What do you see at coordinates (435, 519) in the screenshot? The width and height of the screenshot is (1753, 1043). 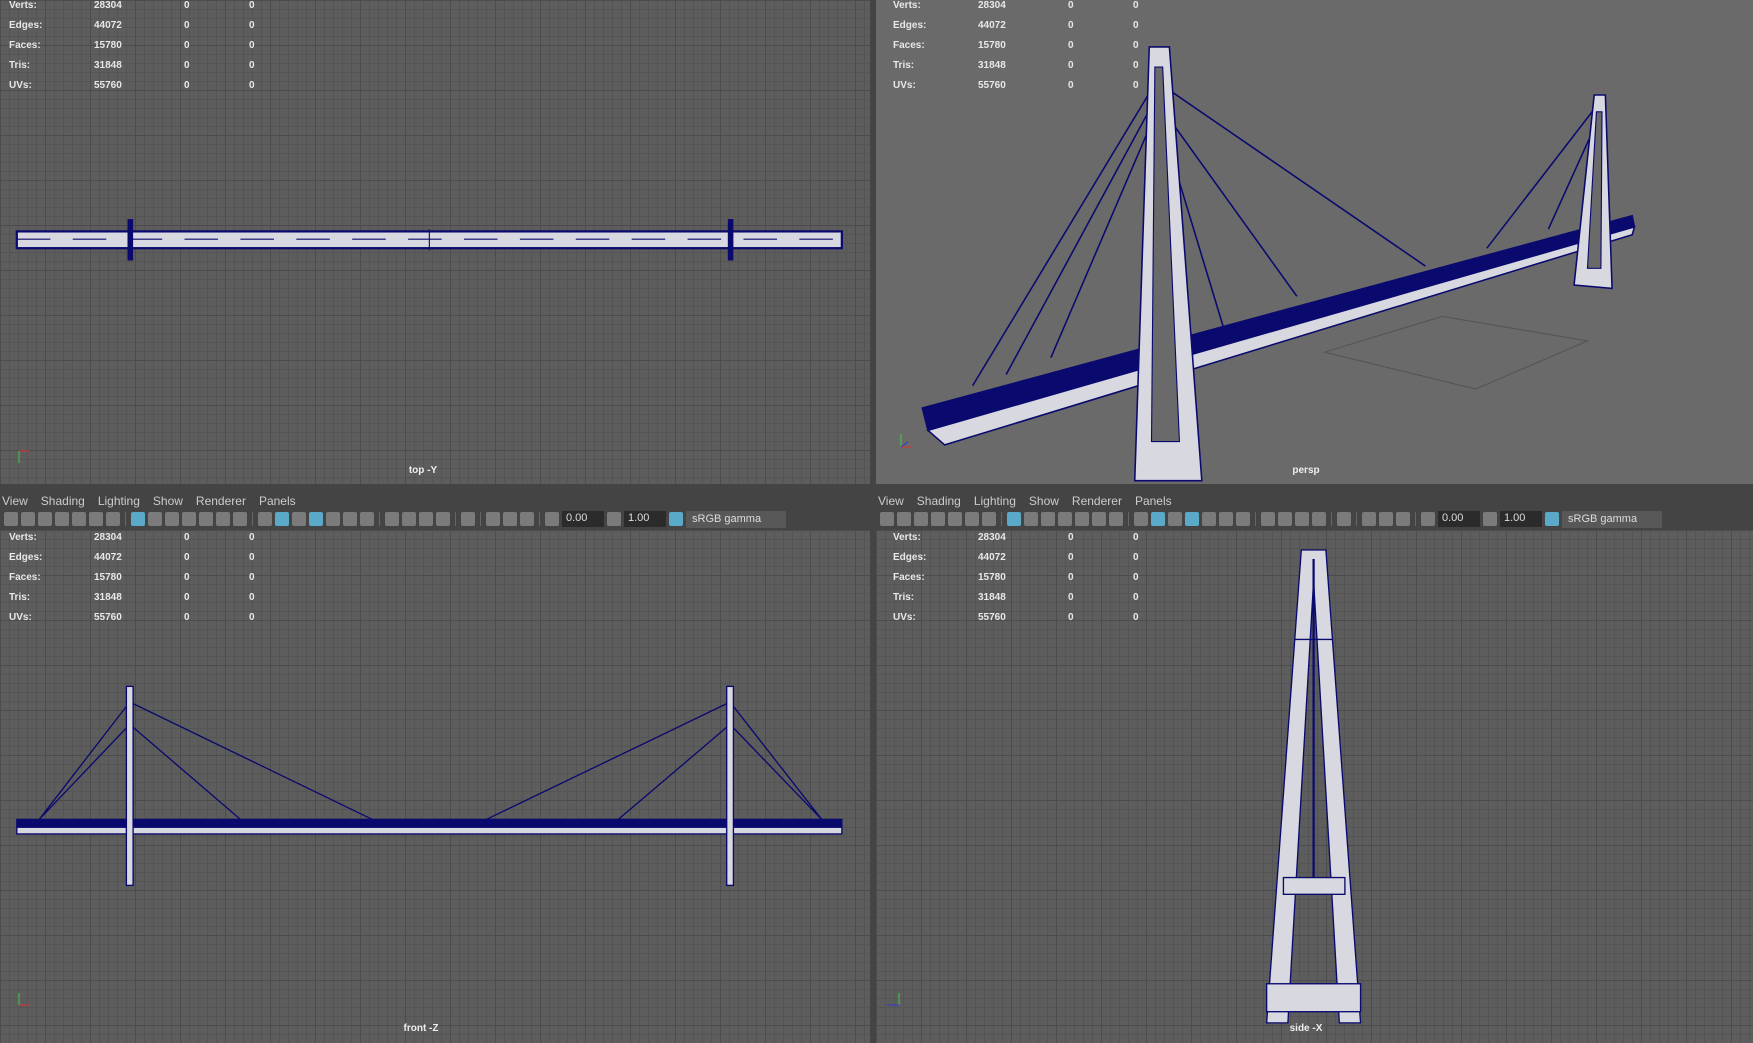 I see `front-panel-toolbar: 0.00 1.00 sRGB gamma` at bounding box center [435, 519].